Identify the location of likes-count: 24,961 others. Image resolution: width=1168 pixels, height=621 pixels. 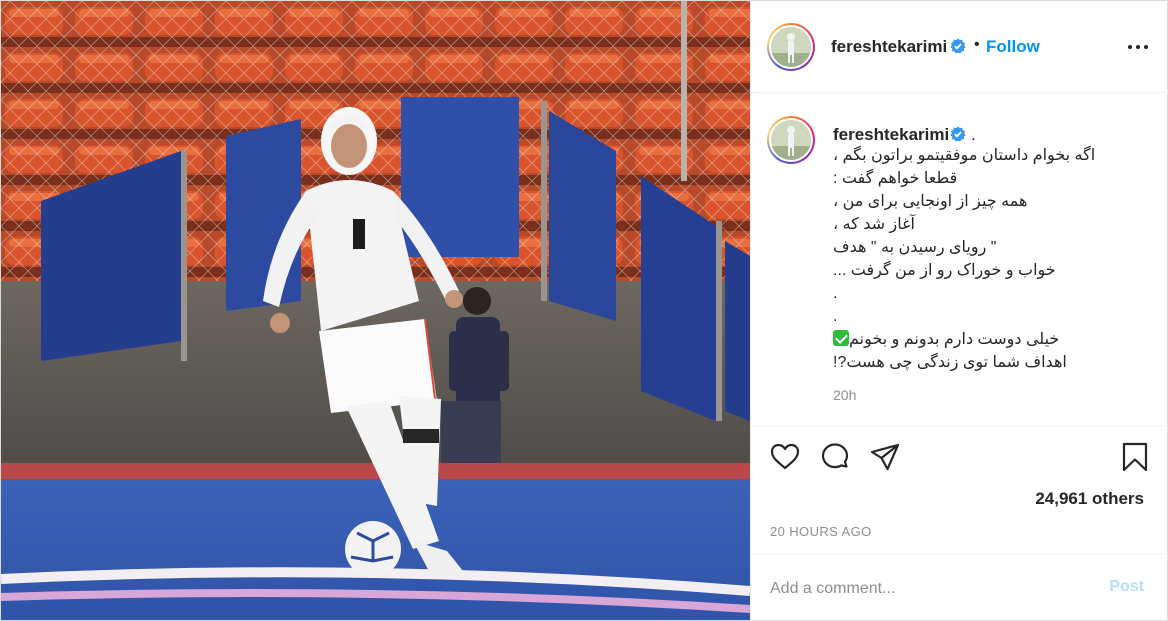
(1089, 499).